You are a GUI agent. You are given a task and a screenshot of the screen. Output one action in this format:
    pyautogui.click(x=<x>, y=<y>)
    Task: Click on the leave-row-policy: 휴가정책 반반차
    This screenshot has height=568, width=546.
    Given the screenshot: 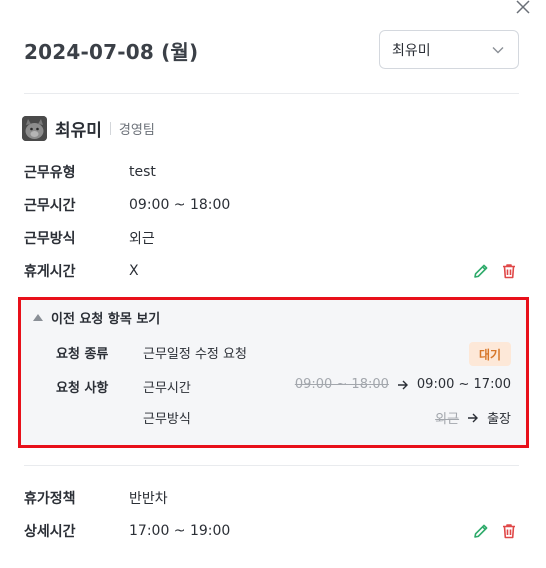 What is the action you would take?
    pyautogui.click(x=96, y=498)
    